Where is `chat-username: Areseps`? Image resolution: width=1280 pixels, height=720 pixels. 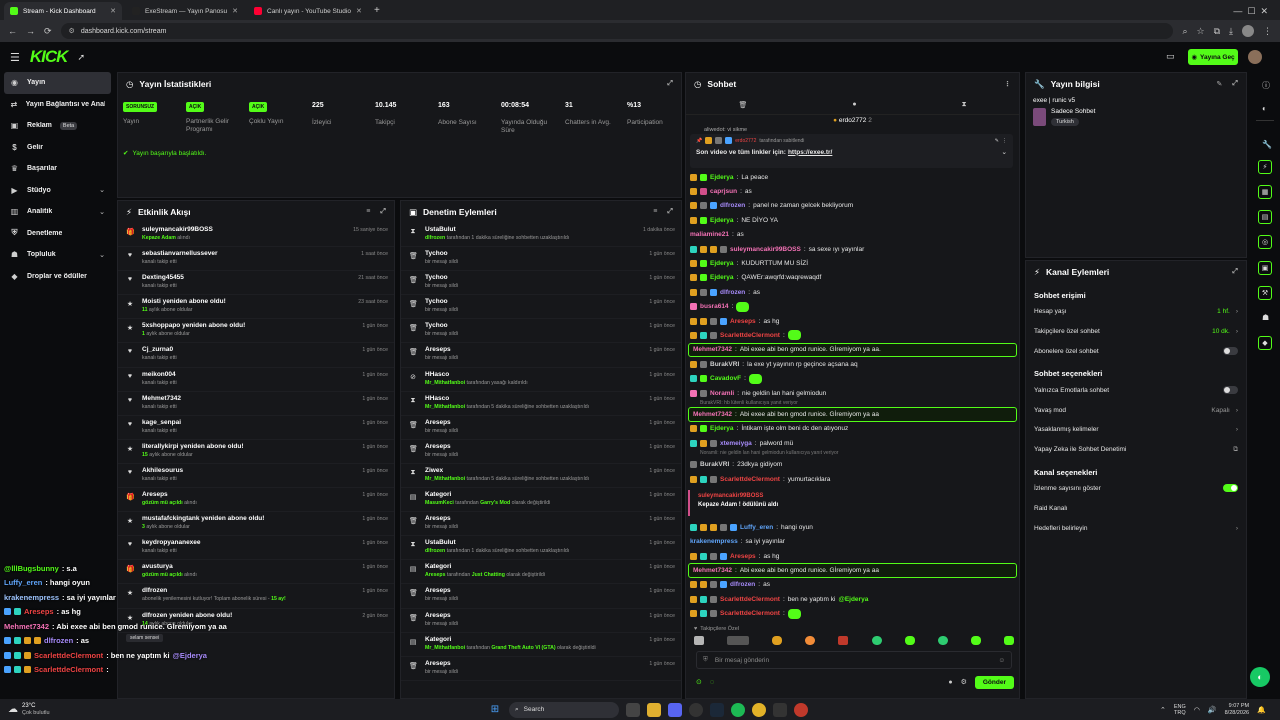
chat-username: Areseps is located at coordinates (743, 321).